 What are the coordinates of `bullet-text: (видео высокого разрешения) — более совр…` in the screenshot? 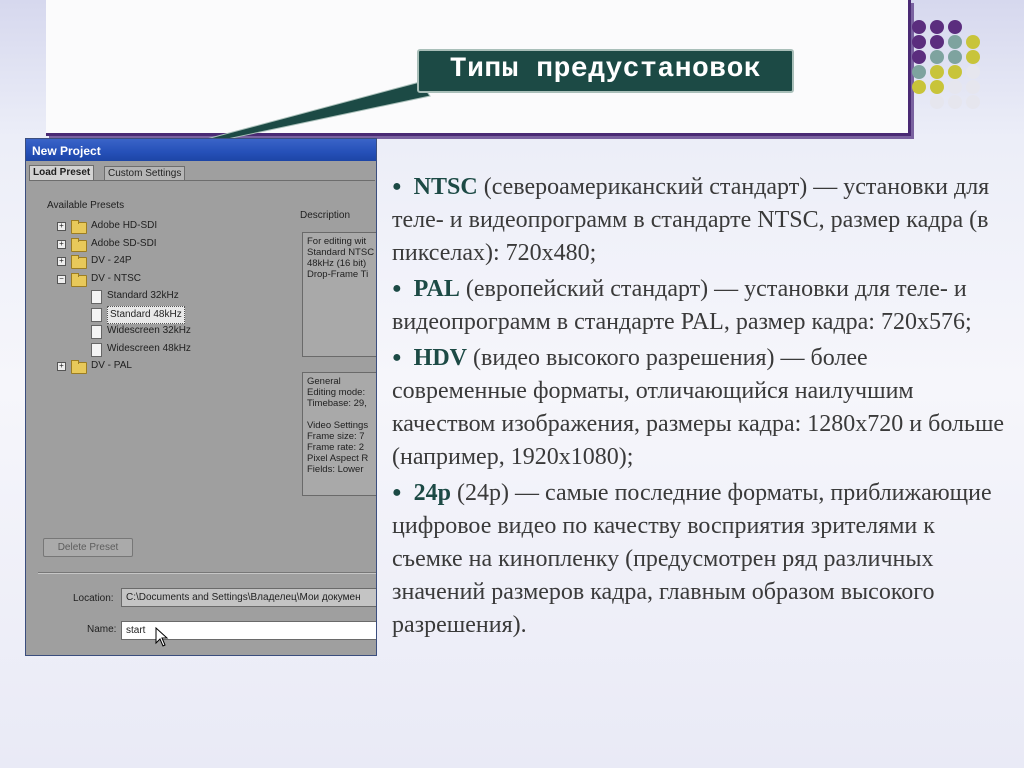 It's located at (698, 407).